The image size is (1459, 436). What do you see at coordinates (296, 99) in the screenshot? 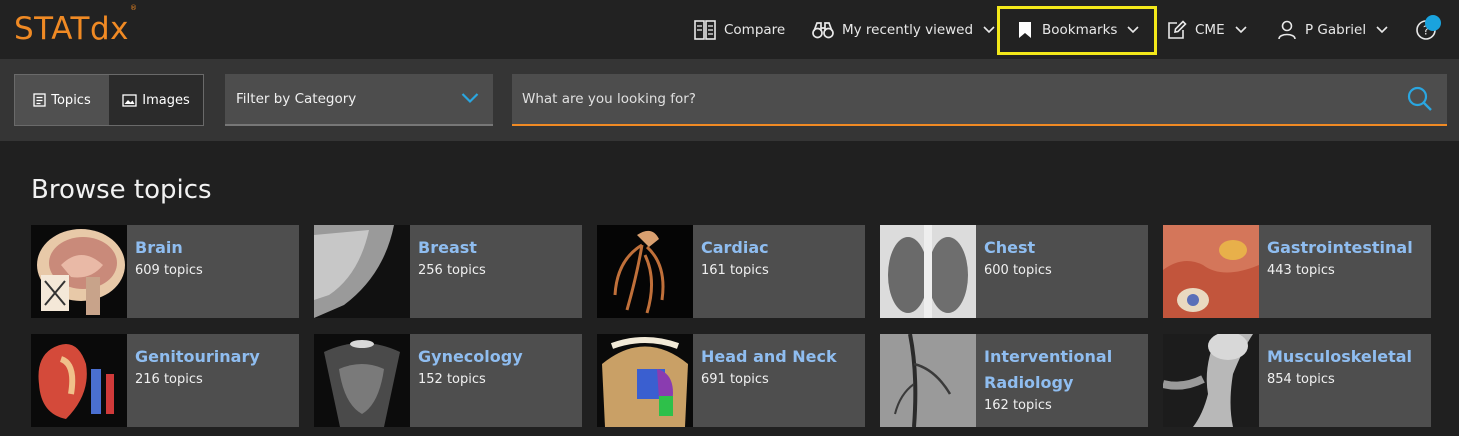
I see `filter-label: Filter by Category` at bounding box center [296, 99].